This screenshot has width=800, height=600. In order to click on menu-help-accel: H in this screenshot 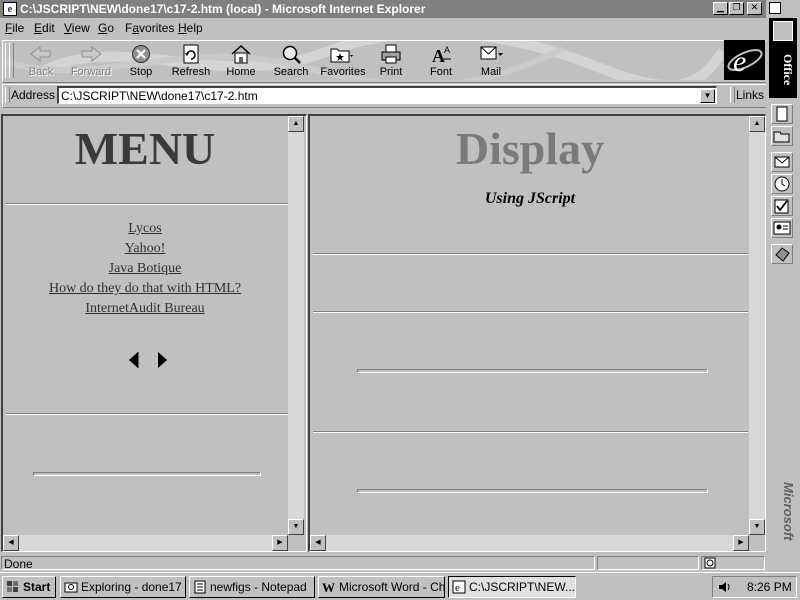, I will do `click(182, 28)`.